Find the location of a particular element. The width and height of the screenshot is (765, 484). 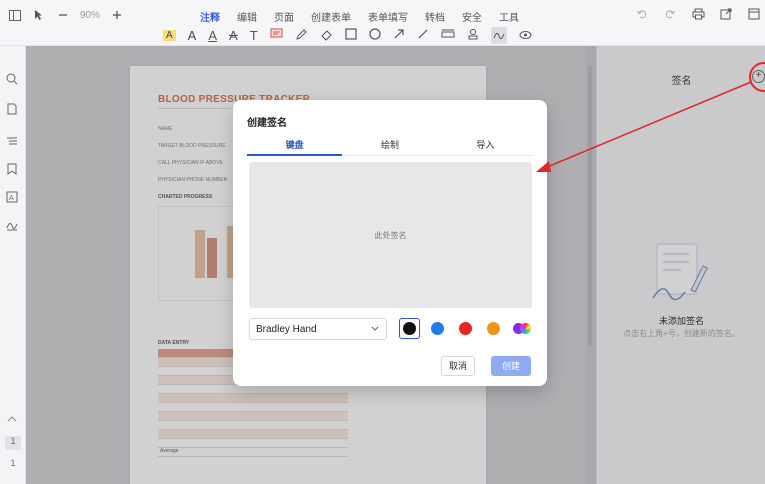

annotation-tools: A A A A T is located at coordinates (347, 35).